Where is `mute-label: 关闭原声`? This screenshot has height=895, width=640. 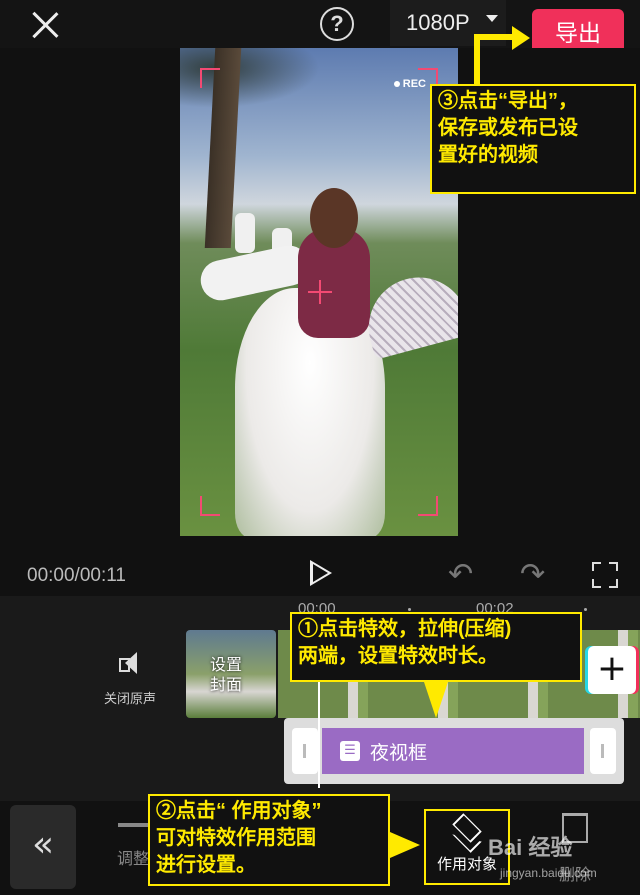
mute-label: 关闭原声 is located at coordinates (129, 698).